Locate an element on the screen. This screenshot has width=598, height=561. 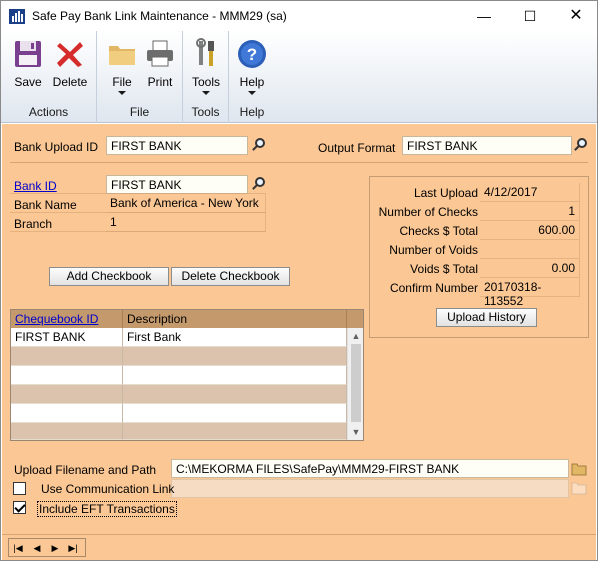
grid-header: Chequebook ID Description is located at coordinates (187, 319).